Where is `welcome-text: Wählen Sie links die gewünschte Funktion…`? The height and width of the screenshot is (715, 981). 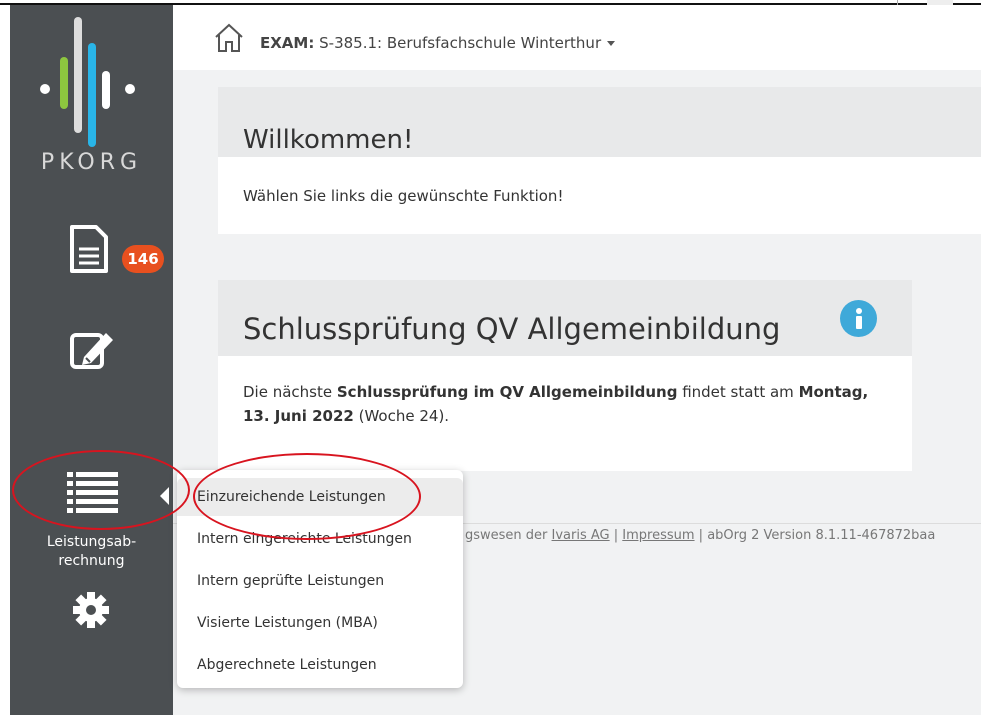
welcome-text: Wählen Sie links die gewünschte Funktion… is located at coordinates (403, 196).